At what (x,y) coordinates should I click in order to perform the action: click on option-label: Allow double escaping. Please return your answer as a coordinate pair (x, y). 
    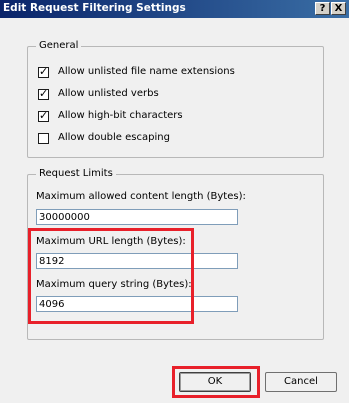
    Looking at the image, I should click on (114, 137).